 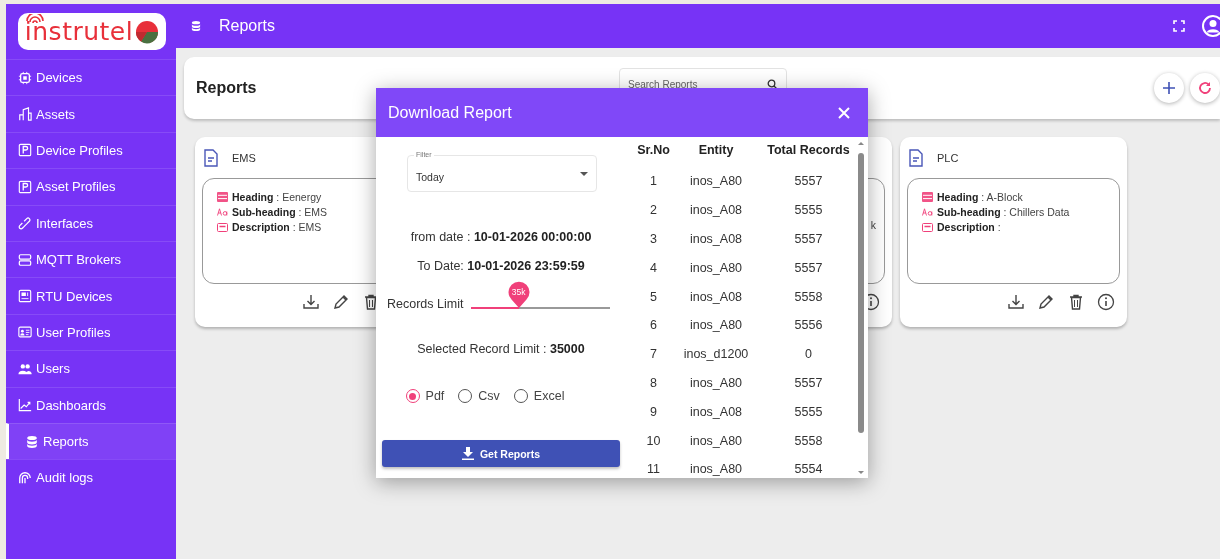 I want to click on to-date-text: To Date: 10-01-2026 23:59:59, so click(x=501, y=266).